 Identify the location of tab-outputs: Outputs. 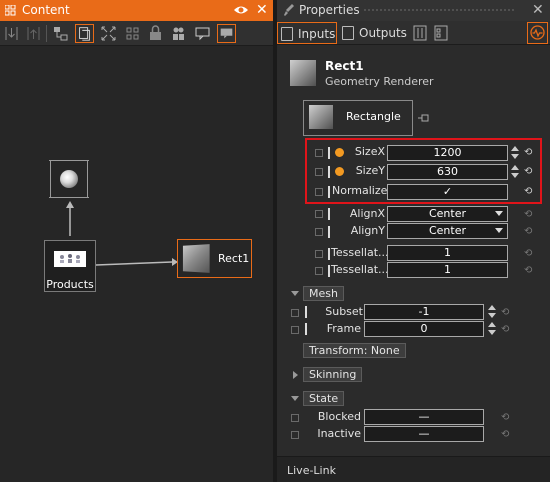
(374, 33).